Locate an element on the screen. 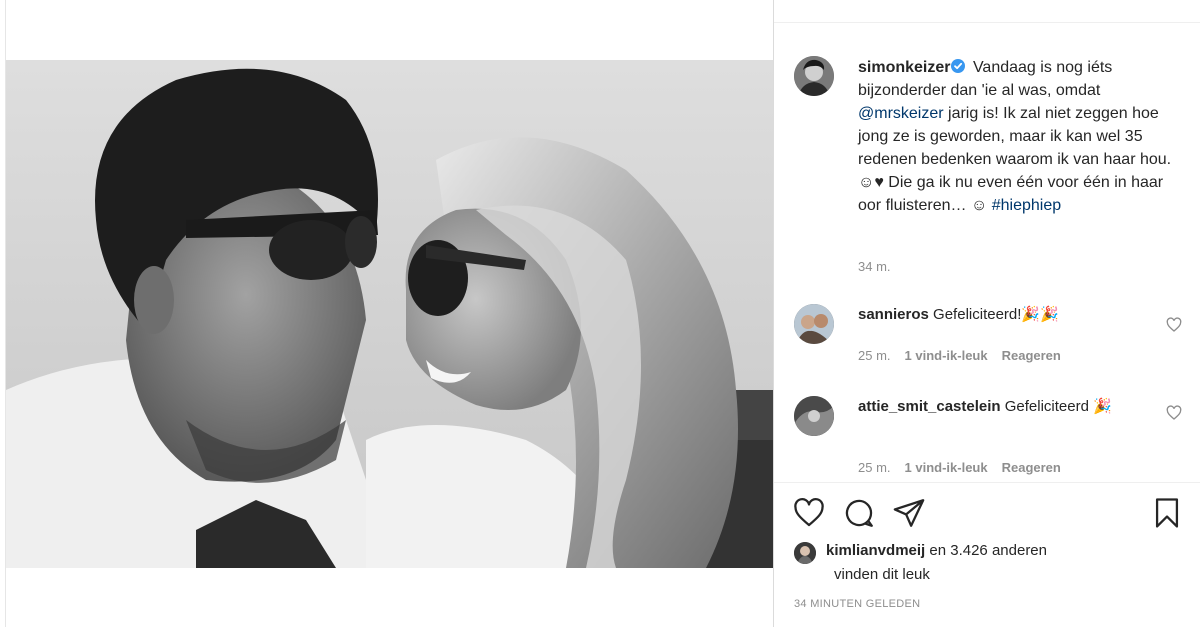  comment-text: sannieros Gefeliciteerd!🎉🎉 is located at coordinates (998, 315).